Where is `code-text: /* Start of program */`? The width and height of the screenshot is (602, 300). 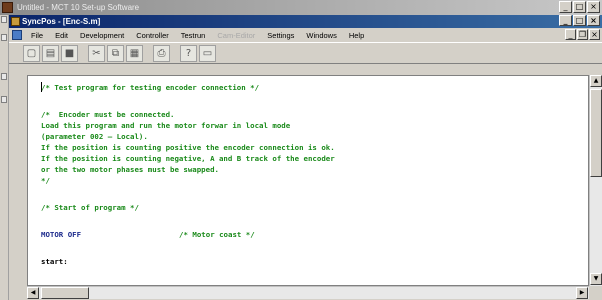 code-text: /* Start of program */ is located at coordinates (90, 207).